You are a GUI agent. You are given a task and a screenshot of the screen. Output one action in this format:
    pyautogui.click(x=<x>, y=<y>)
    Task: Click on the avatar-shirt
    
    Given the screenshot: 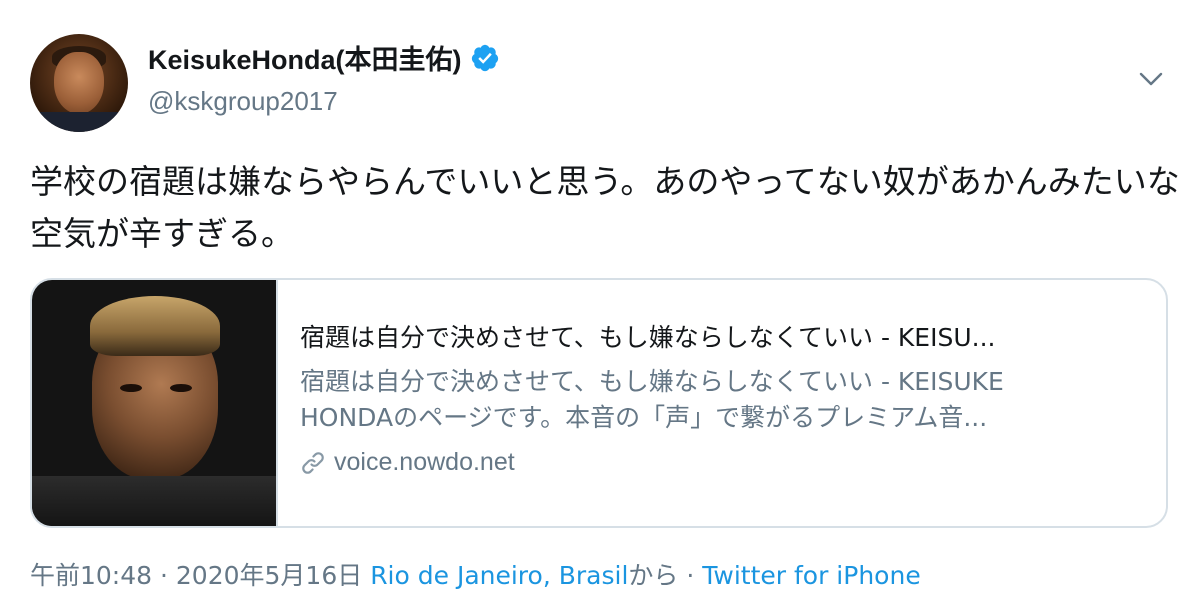 What is the action you would take?
    pyautogui.click(x=79, y=122)
    